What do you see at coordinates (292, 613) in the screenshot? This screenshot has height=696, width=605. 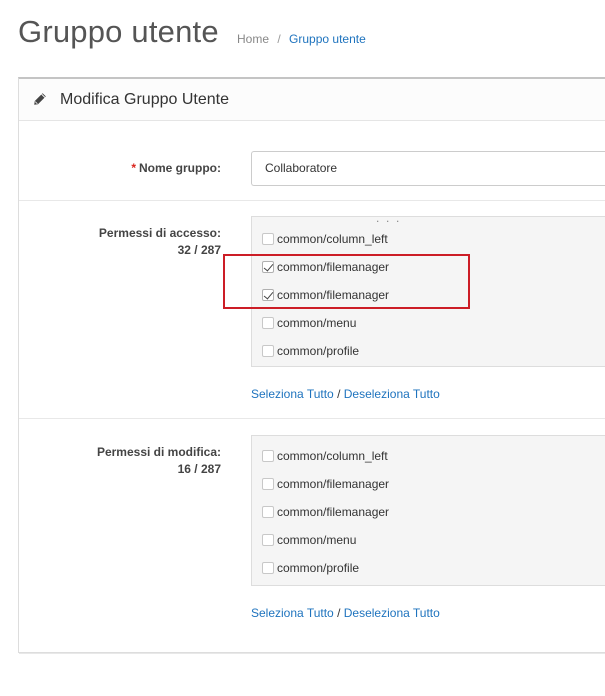 I see `modify-select-all-link: Seleziona Tutto` at bounding box center [292, 613].